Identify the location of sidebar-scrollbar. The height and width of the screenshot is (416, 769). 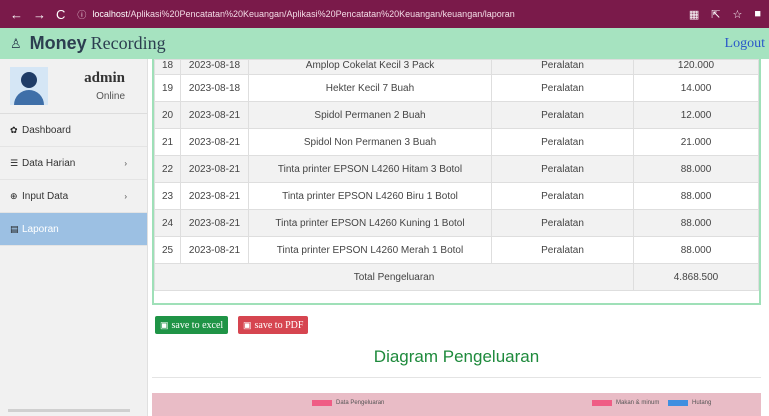
(69, 410).